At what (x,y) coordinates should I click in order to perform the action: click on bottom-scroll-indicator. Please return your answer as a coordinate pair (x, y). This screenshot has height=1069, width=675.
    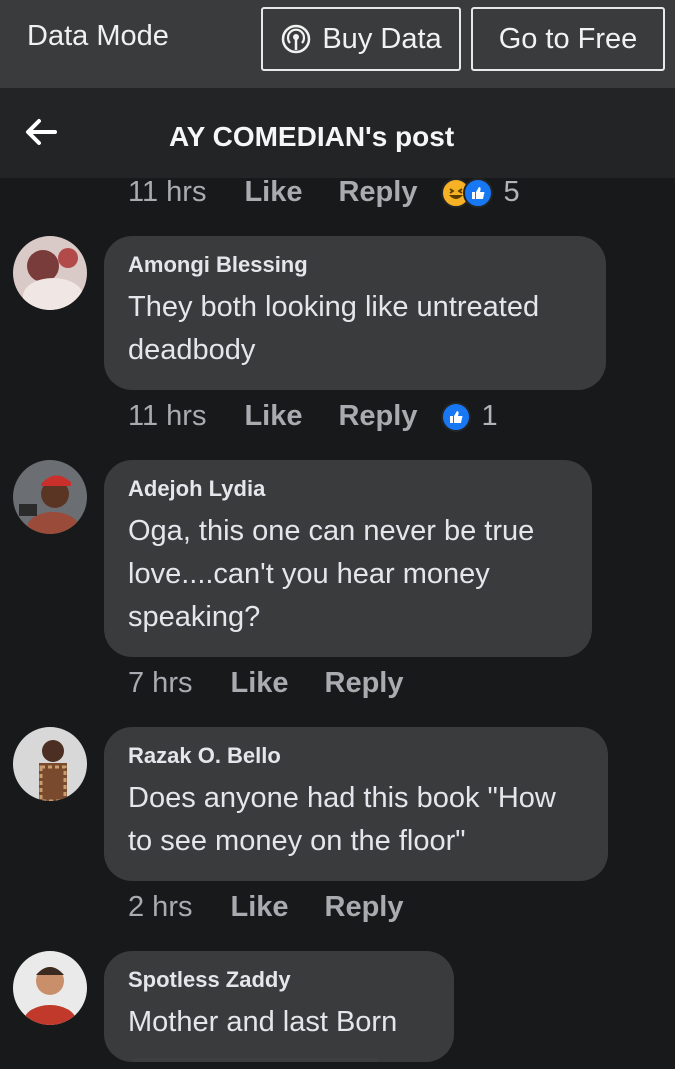
    Looking at the image, I should click on (255, 1060).